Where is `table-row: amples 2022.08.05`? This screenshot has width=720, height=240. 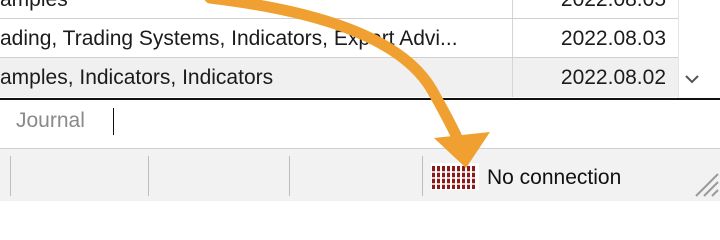
table-row: amples 2022.08.05 is located at coordinates (339, 9).